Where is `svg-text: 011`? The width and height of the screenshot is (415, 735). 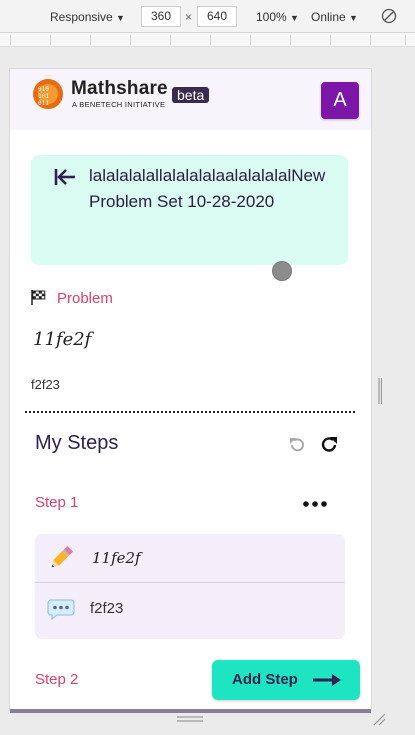 svg-text: 011 is located at coordinates (43, 103).